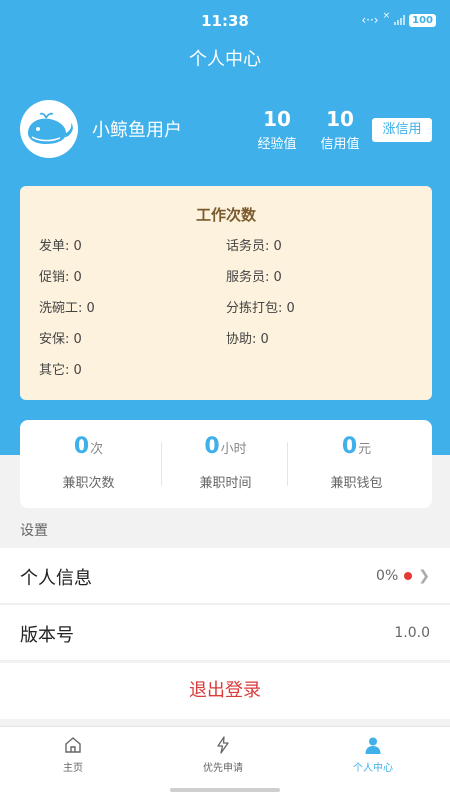  I want to click on tab-home-label: 主页, so click(73, 768).